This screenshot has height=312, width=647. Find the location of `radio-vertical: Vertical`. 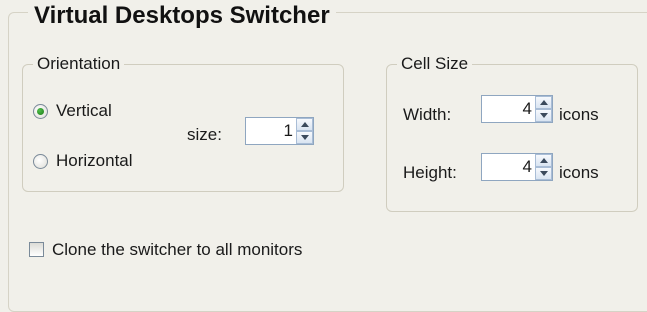

radio-vertical: Vertical is located at coordinates (72, 111).